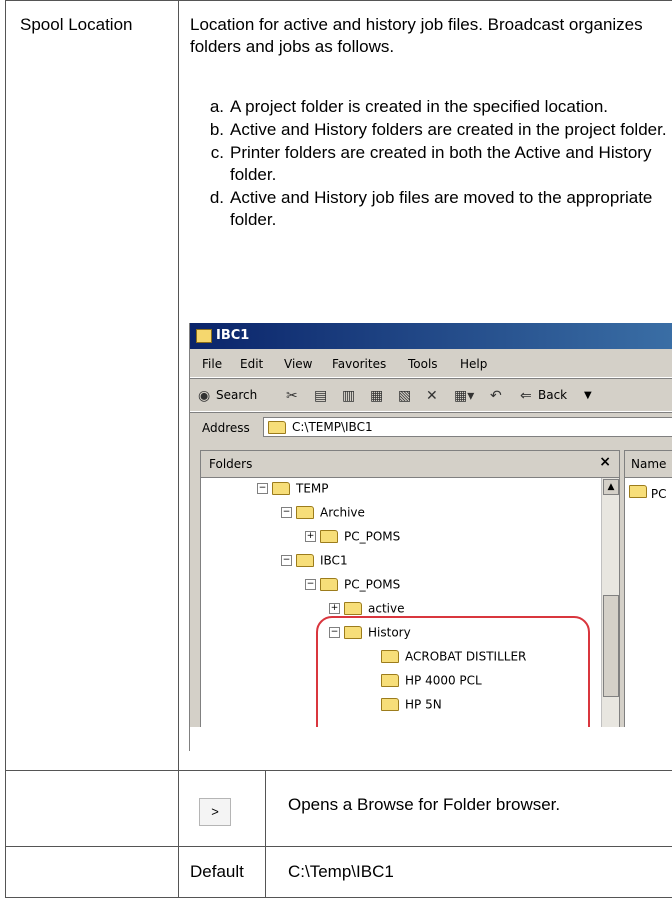 Image resolution: width=672 pixels, height=898 pixels. Describe the element at coordinates (352, 539) in the screenshot. I see `tree-item-pc-poms: + PC_POMS` at that location.